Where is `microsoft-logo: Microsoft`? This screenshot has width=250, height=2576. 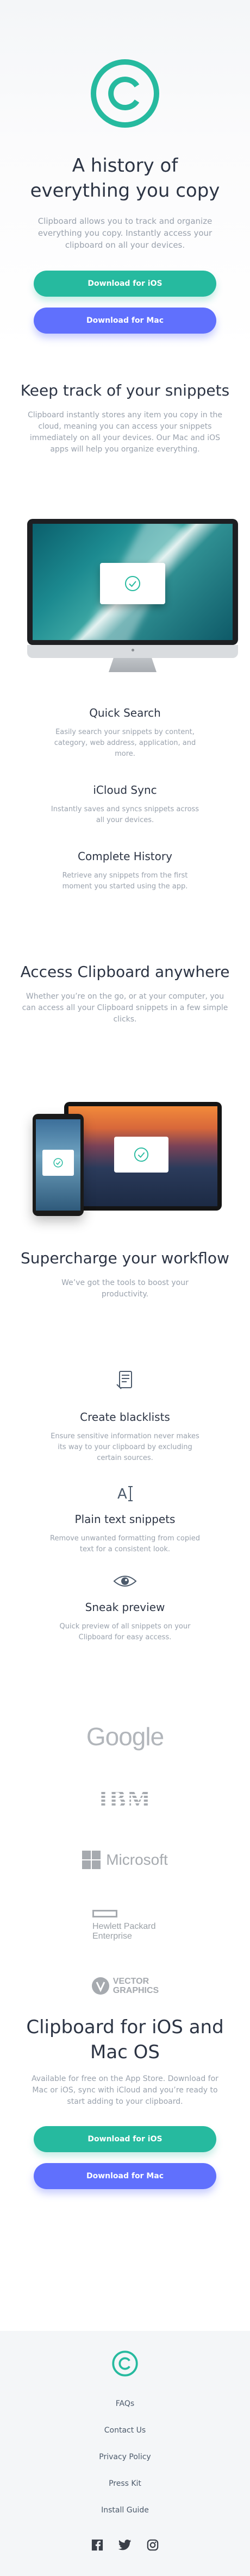
microsoft-logo: Microsoft is located at coordinates (125, 1859).